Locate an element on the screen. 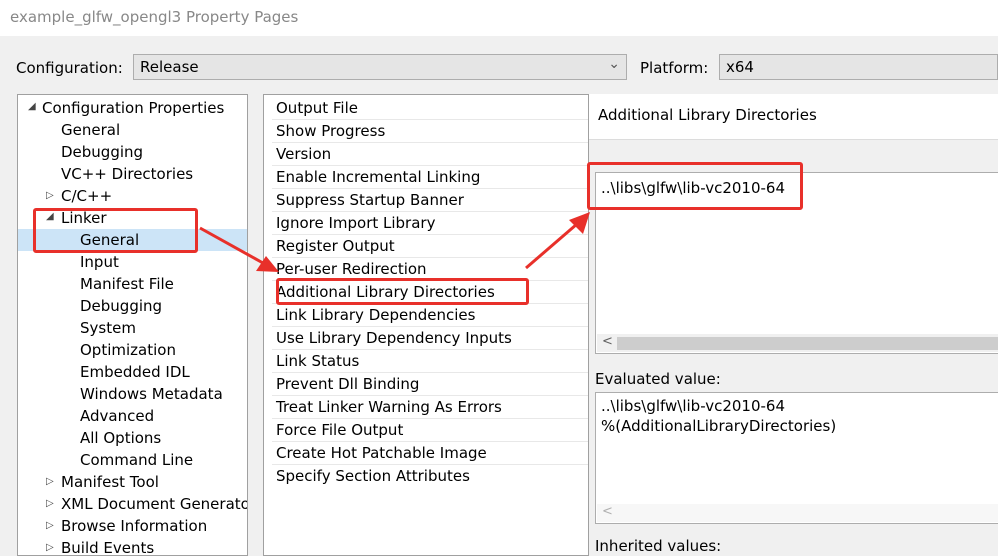 This screenshot has width=998, height=556. annotation-arrows is located at coordinates (394, 242).